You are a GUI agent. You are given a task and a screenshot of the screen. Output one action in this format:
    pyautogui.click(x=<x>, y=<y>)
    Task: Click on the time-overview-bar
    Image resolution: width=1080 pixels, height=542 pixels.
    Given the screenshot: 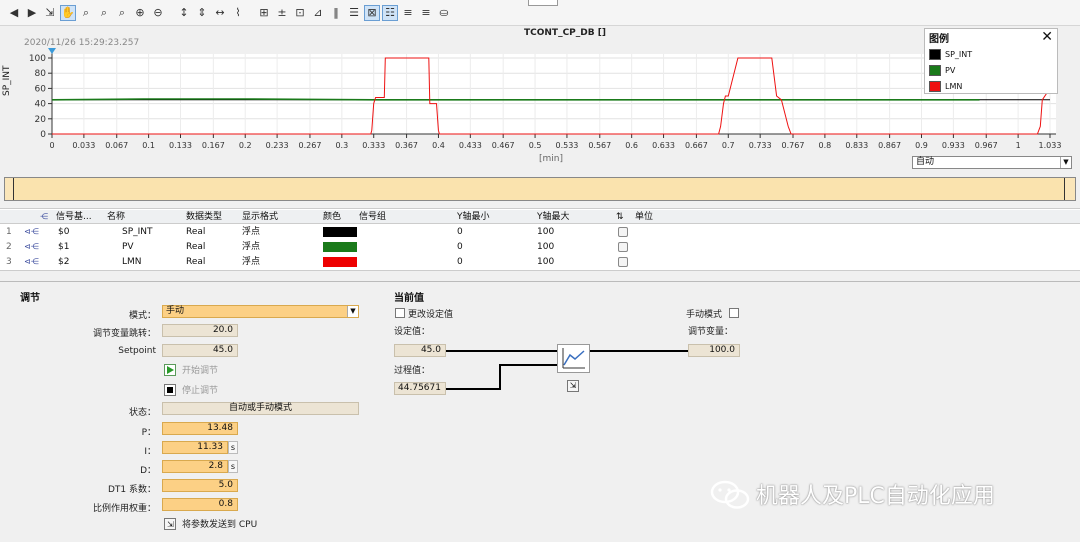 What is the action you would take?
    pyautogui.click(x=540, y=189)
    